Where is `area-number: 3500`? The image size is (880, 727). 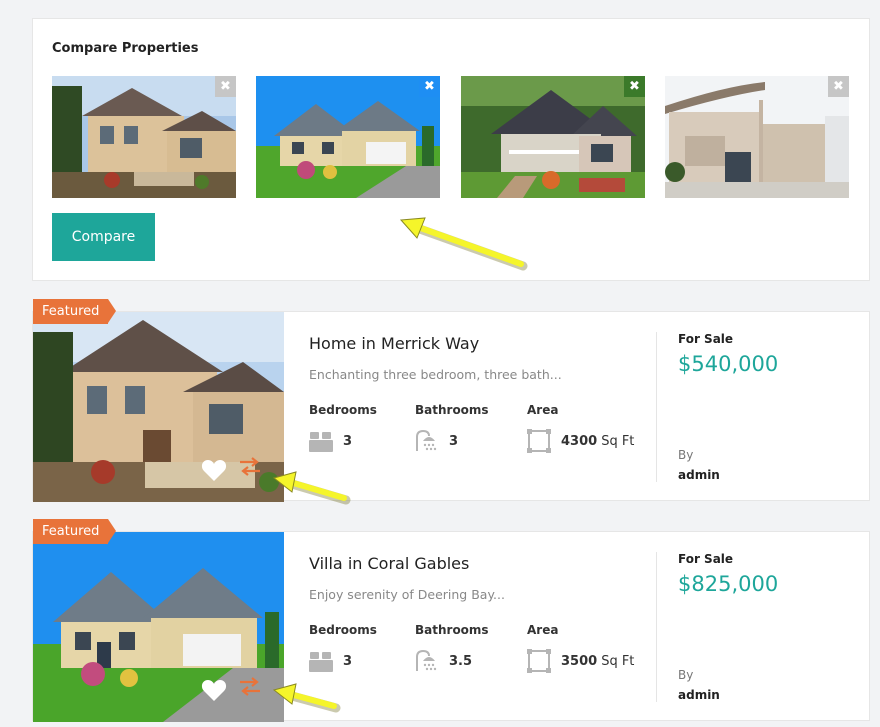 area-number: 3500 is located at coordinates (579, 661).